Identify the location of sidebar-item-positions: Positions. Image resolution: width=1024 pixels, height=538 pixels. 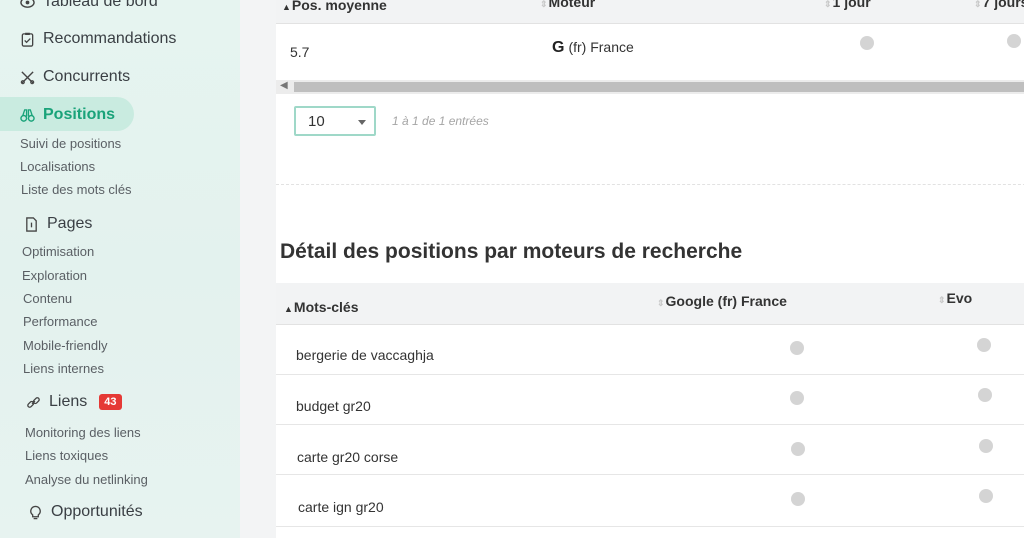
(67, 115).